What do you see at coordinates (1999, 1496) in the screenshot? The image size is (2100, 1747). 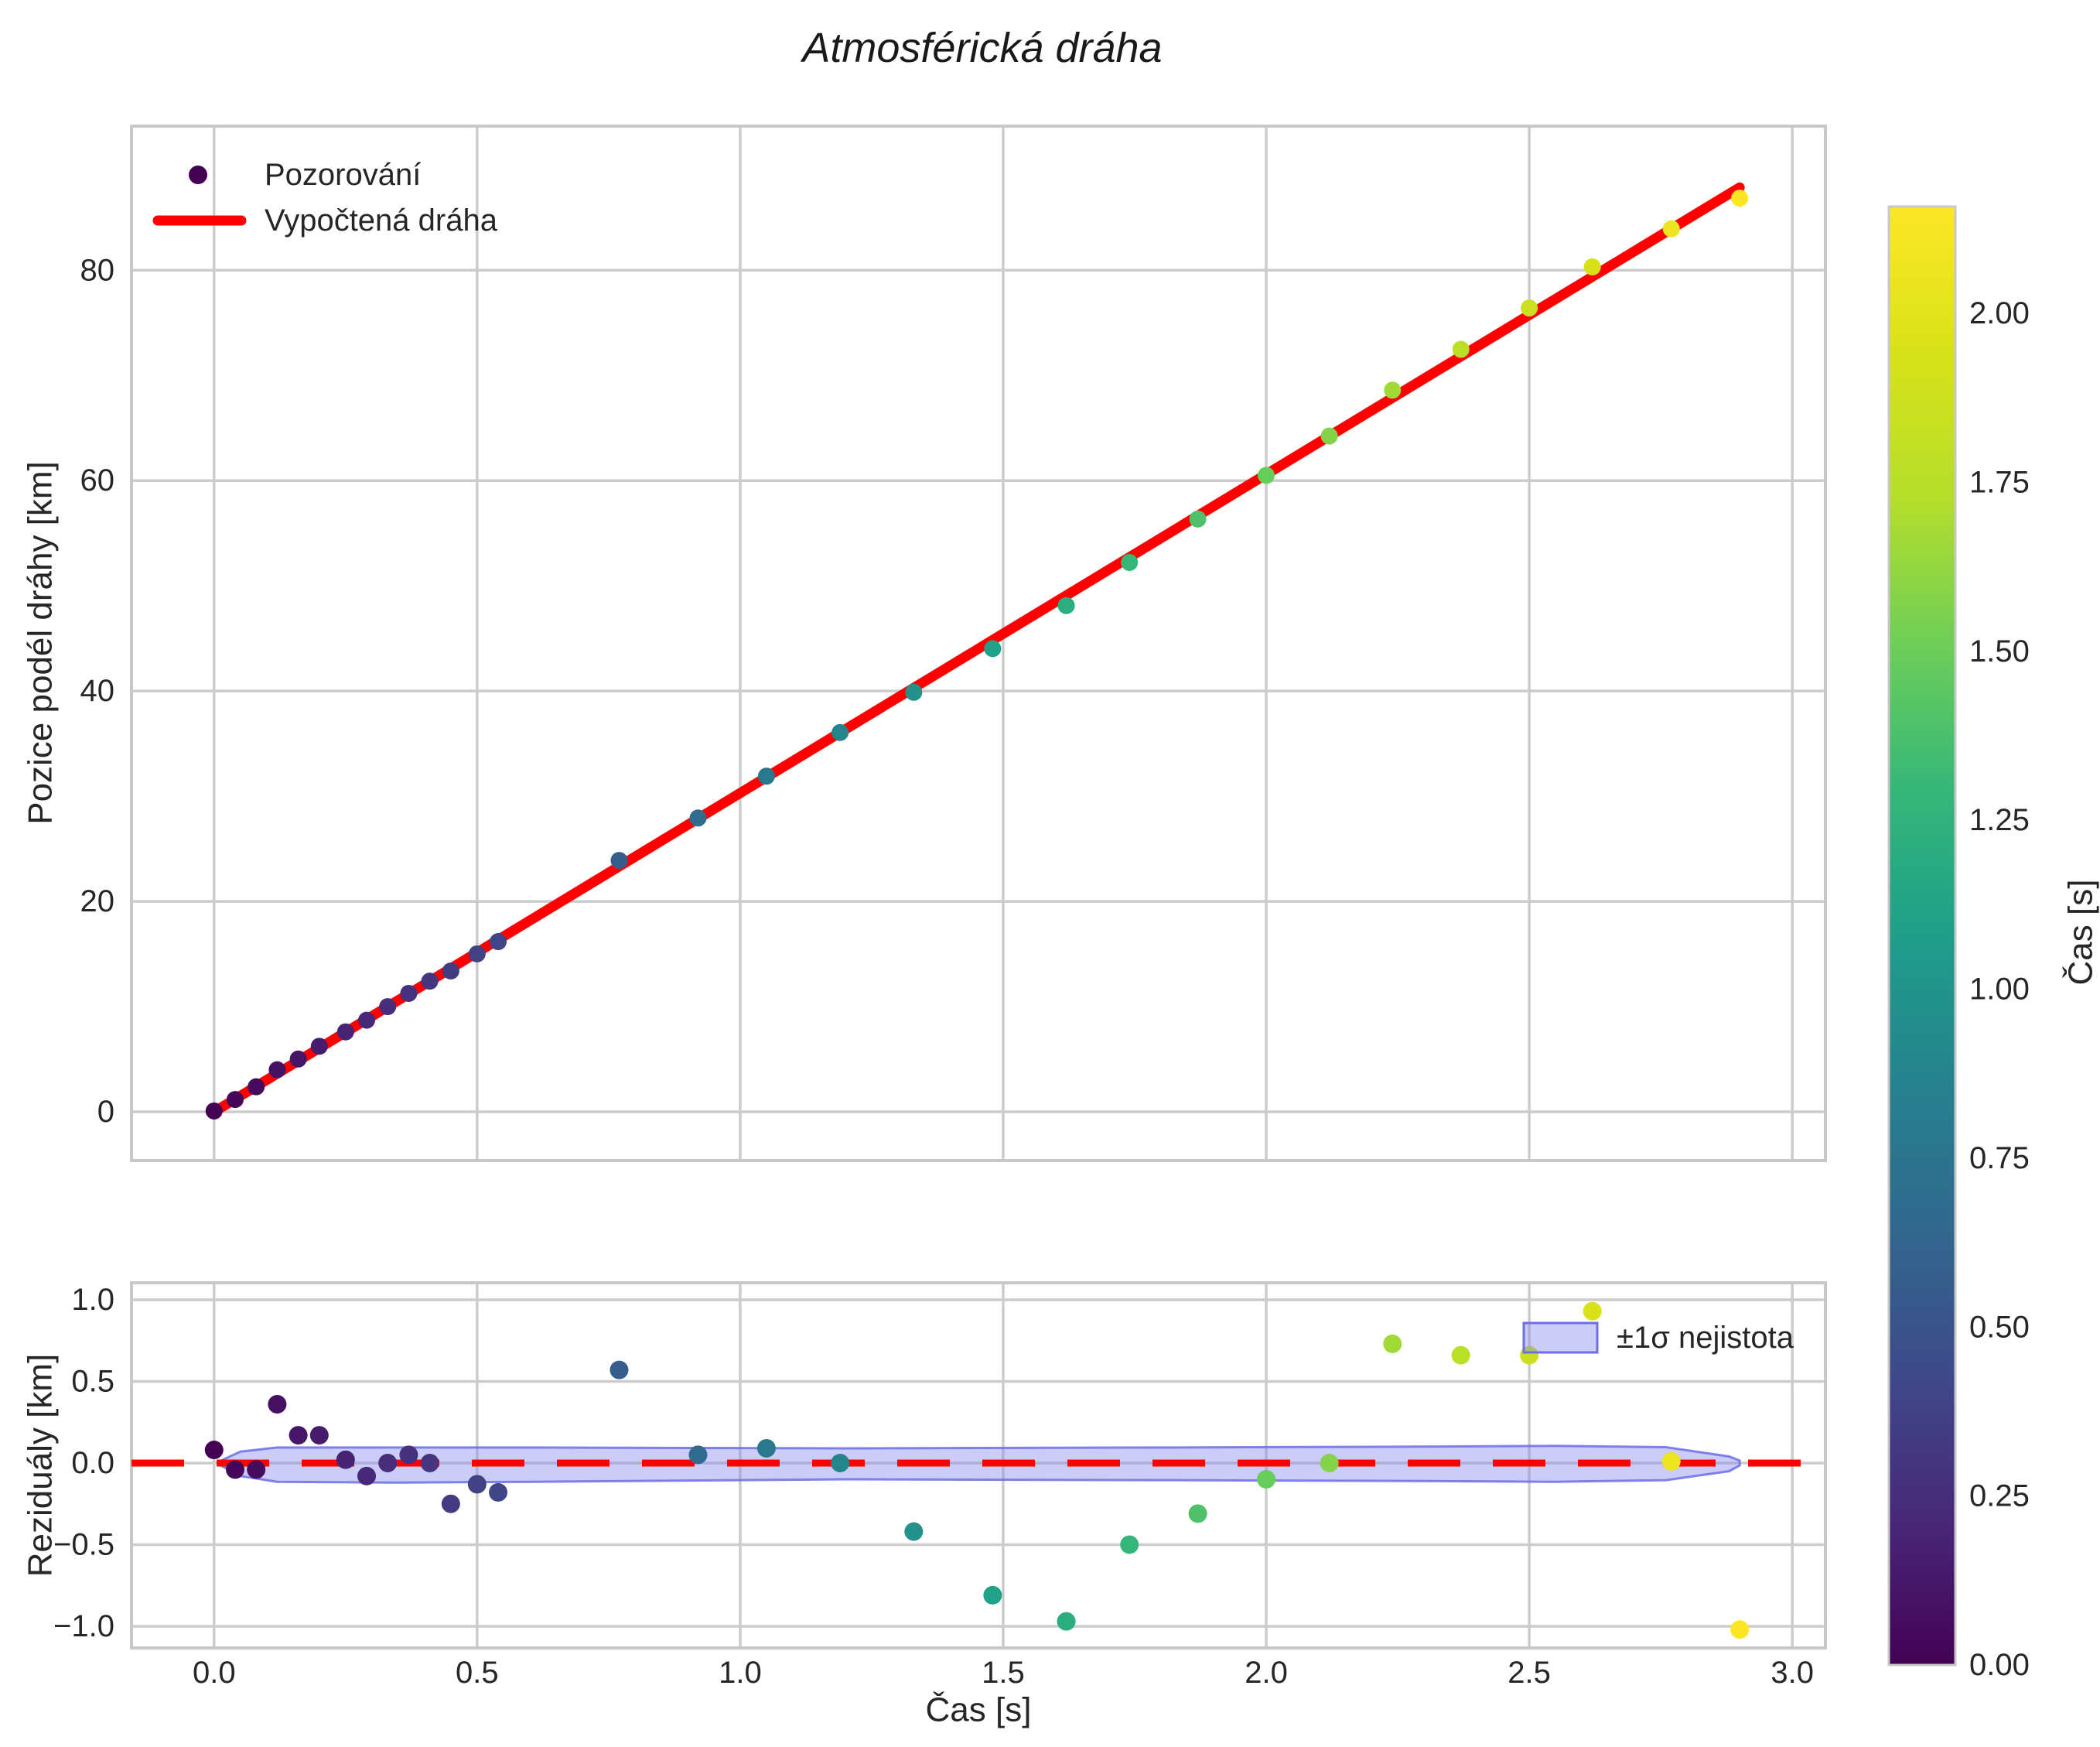 I see `colorbar-tick: 0.25` at bounding box center [1999, 1496].